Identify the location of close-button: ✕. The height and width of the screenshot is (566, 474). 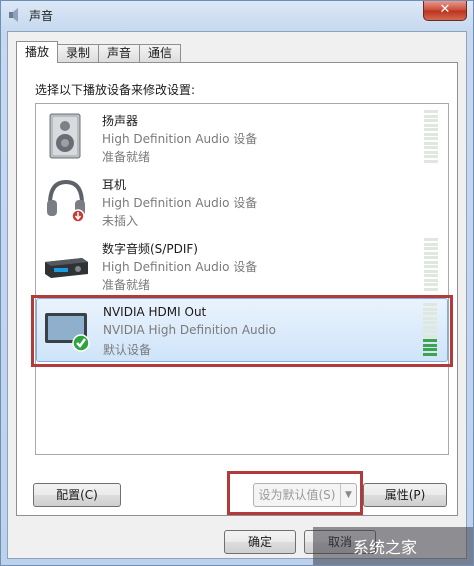
(445, 11).